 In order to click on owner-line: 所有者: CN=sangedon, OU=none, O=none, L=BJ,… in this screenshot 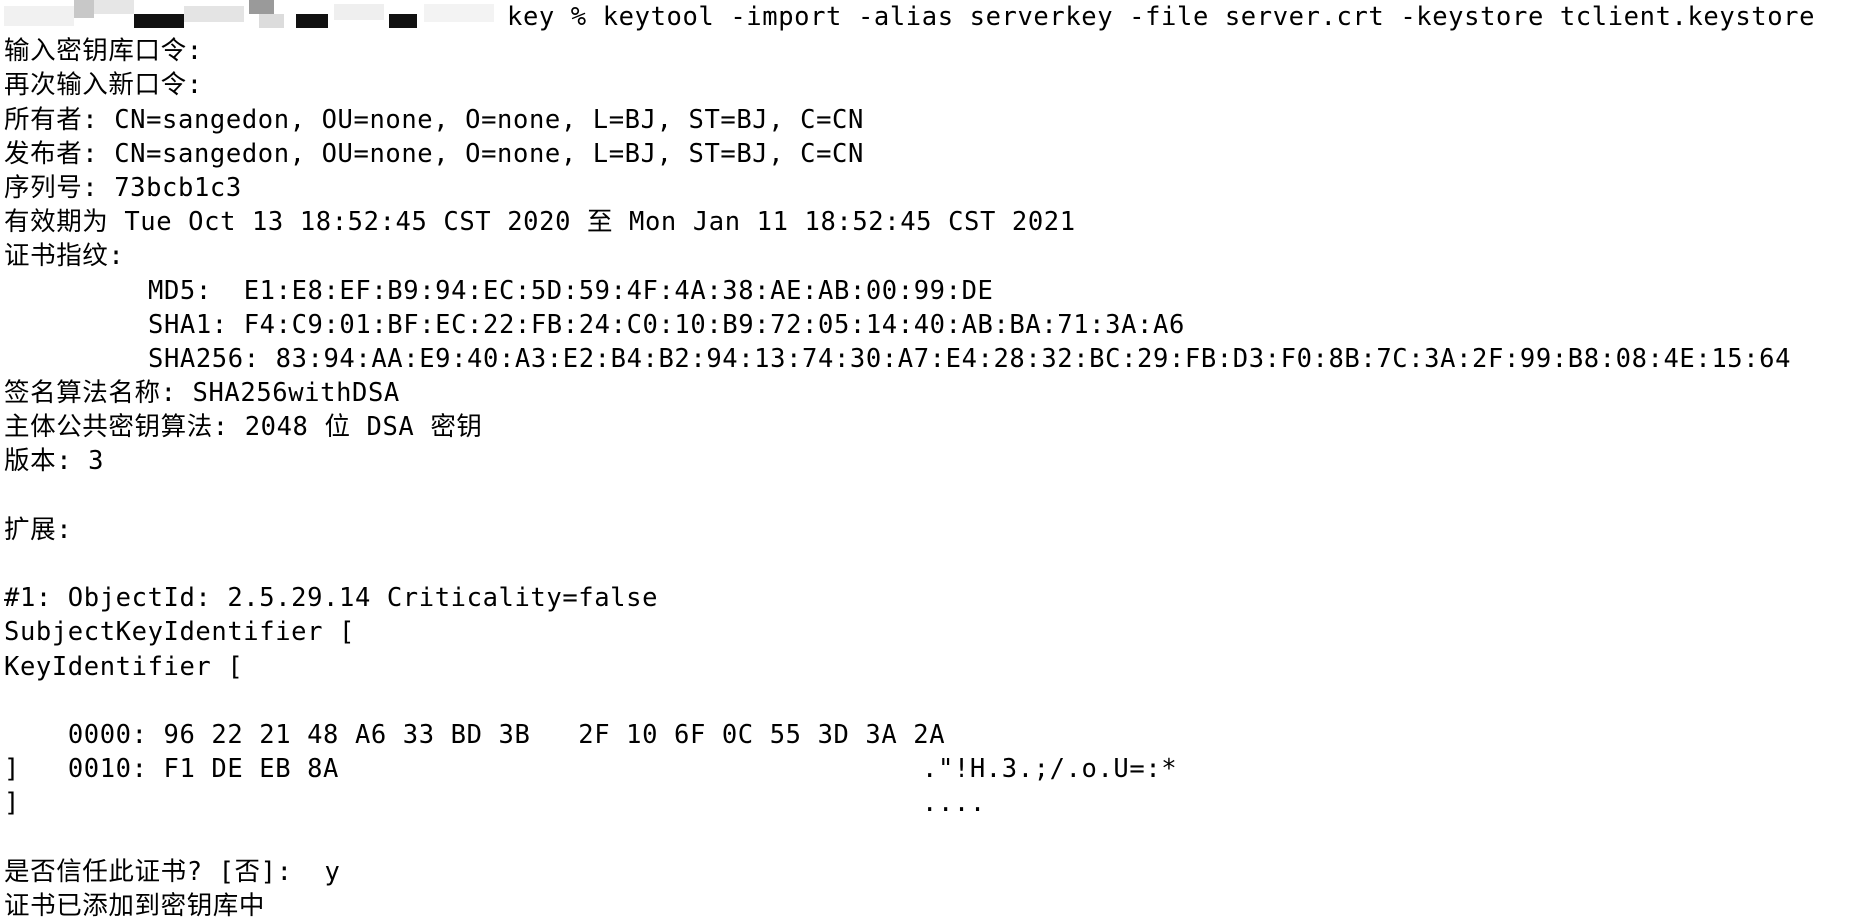, I will do `click(434, 119)`.